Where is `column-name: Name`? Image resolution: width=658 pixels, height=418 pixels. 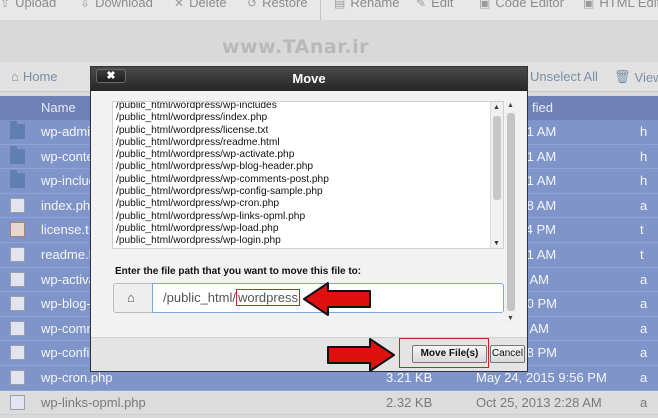
column-name: Name is located at coordinates (58, 107).